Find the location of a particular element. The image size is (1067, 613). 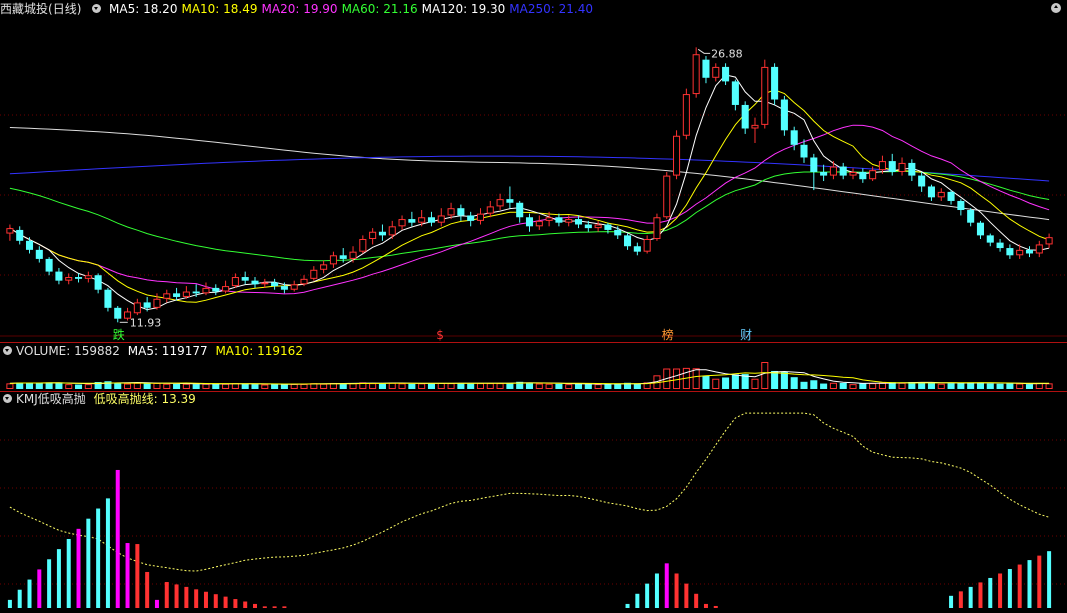

event-marker: 跌 is located at coordinates (119, 334).